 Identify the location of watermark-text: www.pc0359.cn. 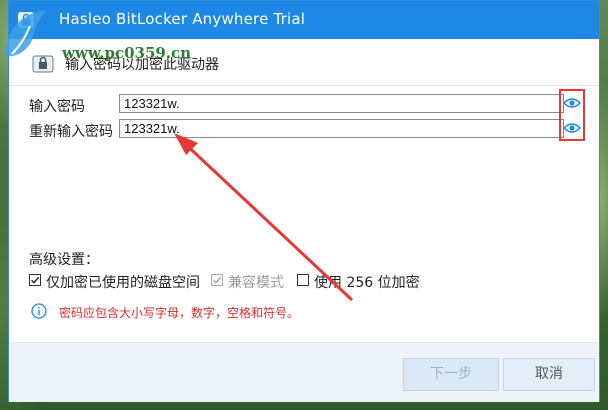
(127, 53).